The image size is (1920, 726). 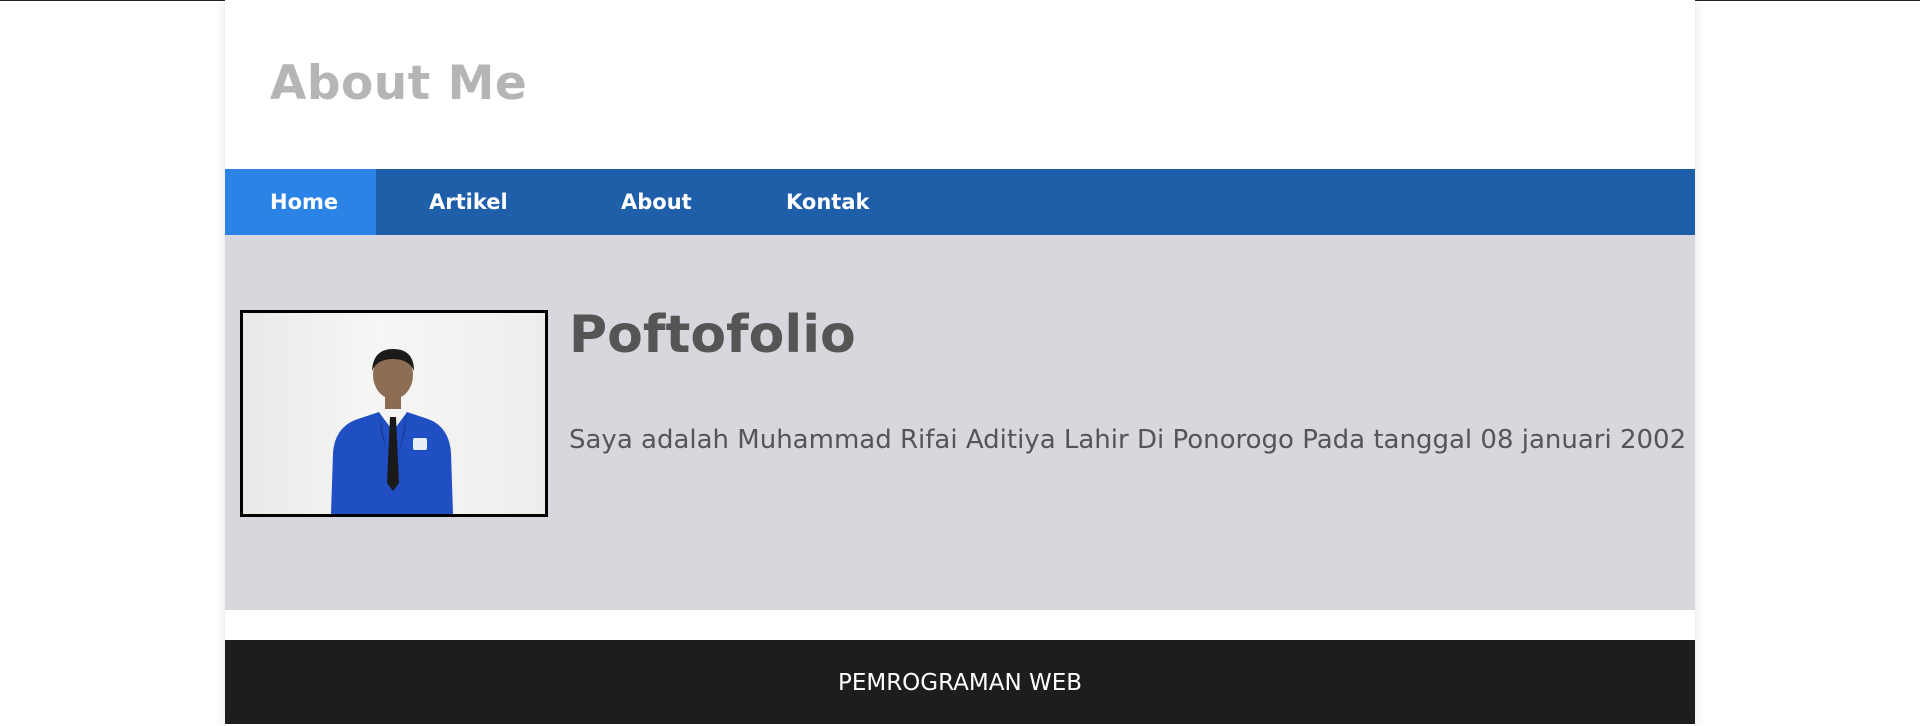 I want to click on profile-photo, so click(x=394, y=413).